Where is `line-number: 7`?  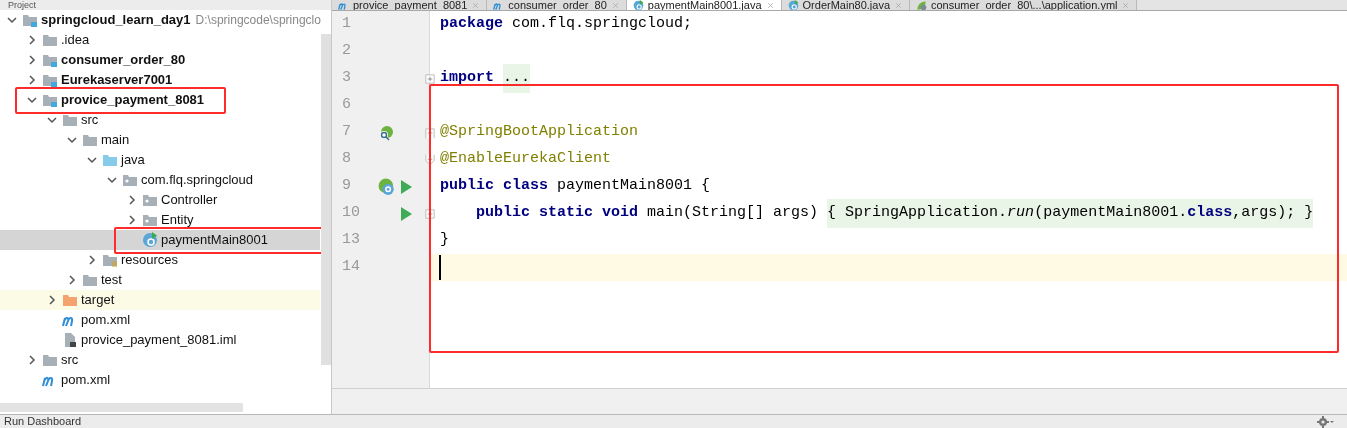
line-number: 7 is located at coordinates (346, 132).